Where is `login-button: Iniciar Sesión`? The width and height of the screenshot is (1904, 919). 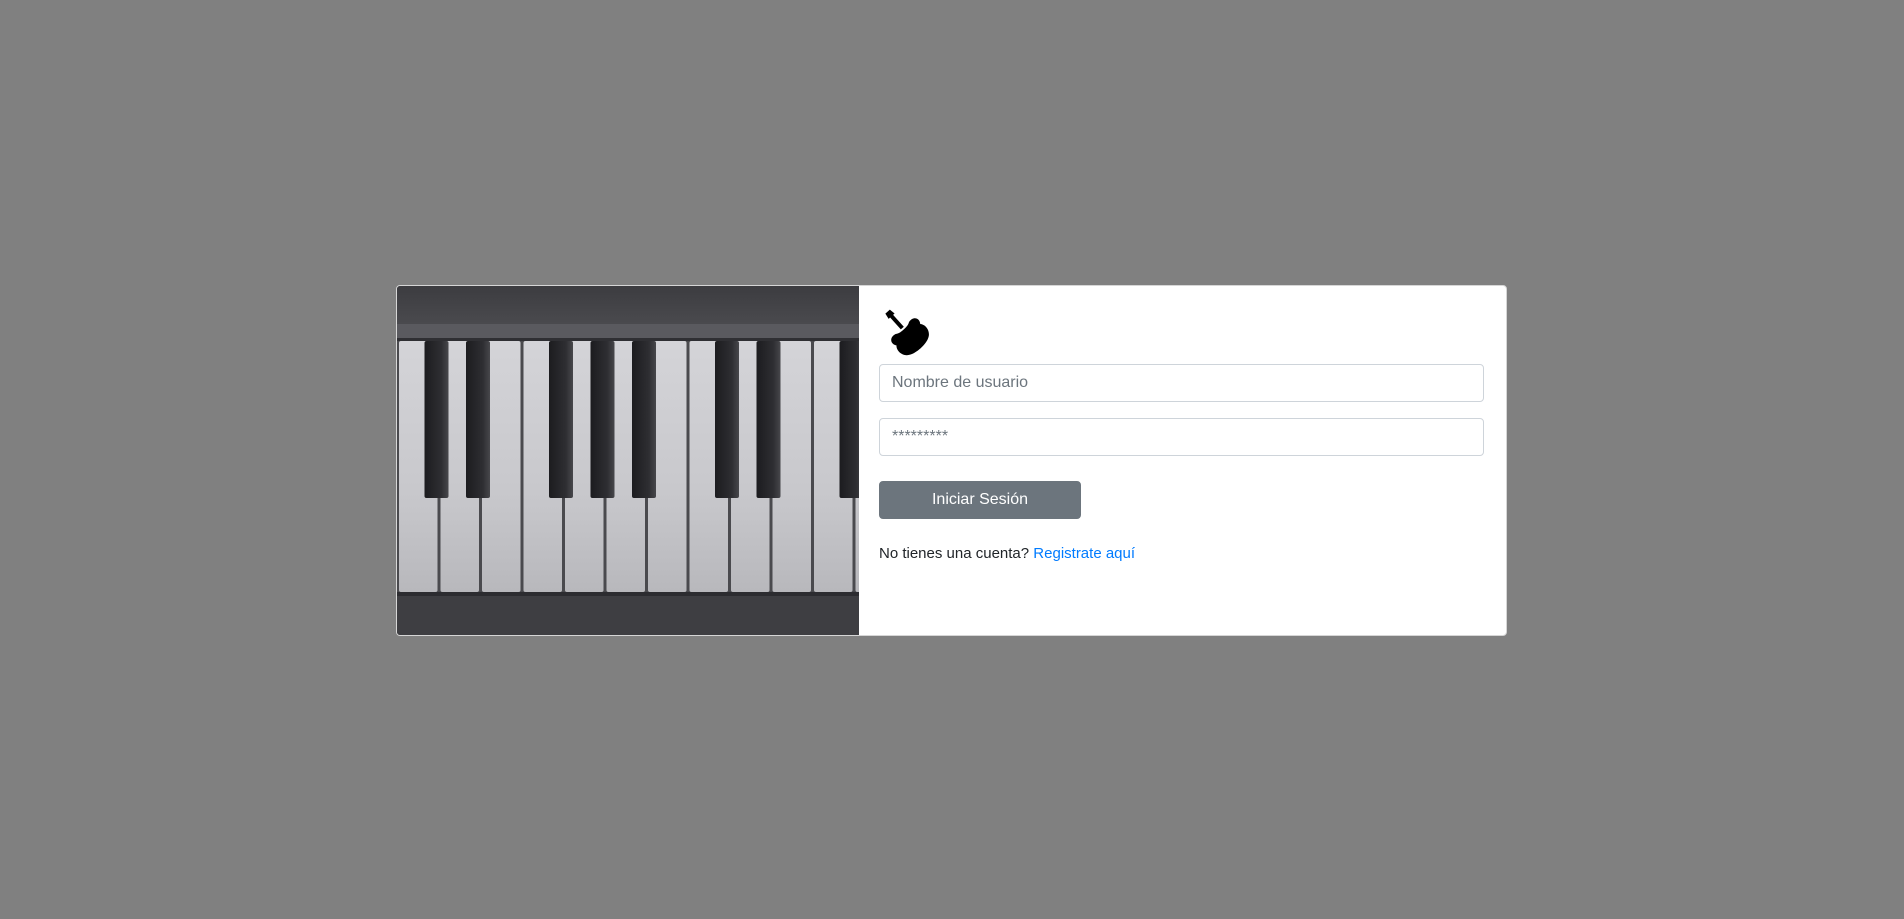
login-button: Iniciar Sesión is located at coordinates (980, 500).